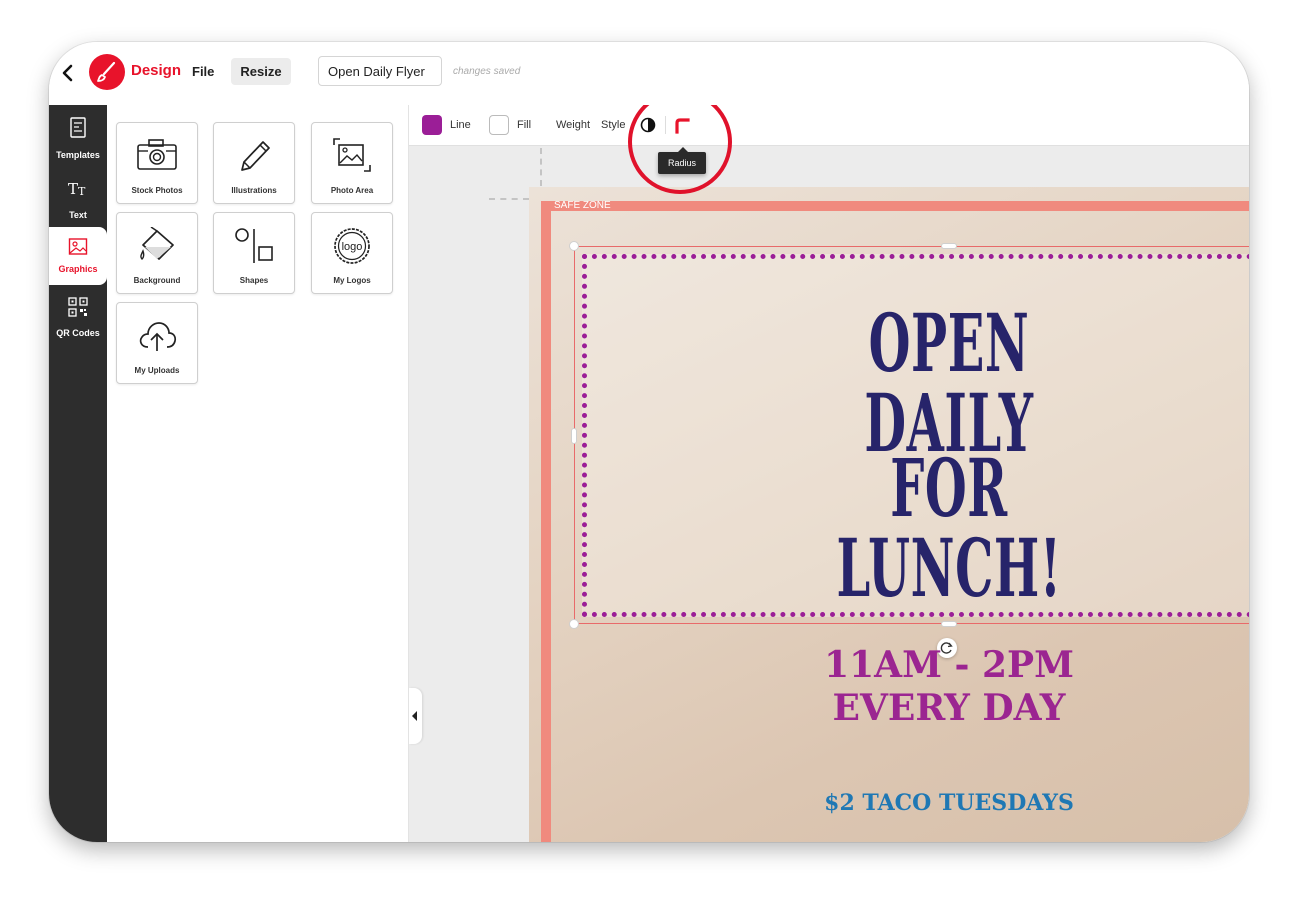 This screenshot has height=900, width=1300. What do you see at coordinates (582, 205) in the screenshot?
I see `safe-zone-label: SAFE ZONE` at bounding box center [582, 205].